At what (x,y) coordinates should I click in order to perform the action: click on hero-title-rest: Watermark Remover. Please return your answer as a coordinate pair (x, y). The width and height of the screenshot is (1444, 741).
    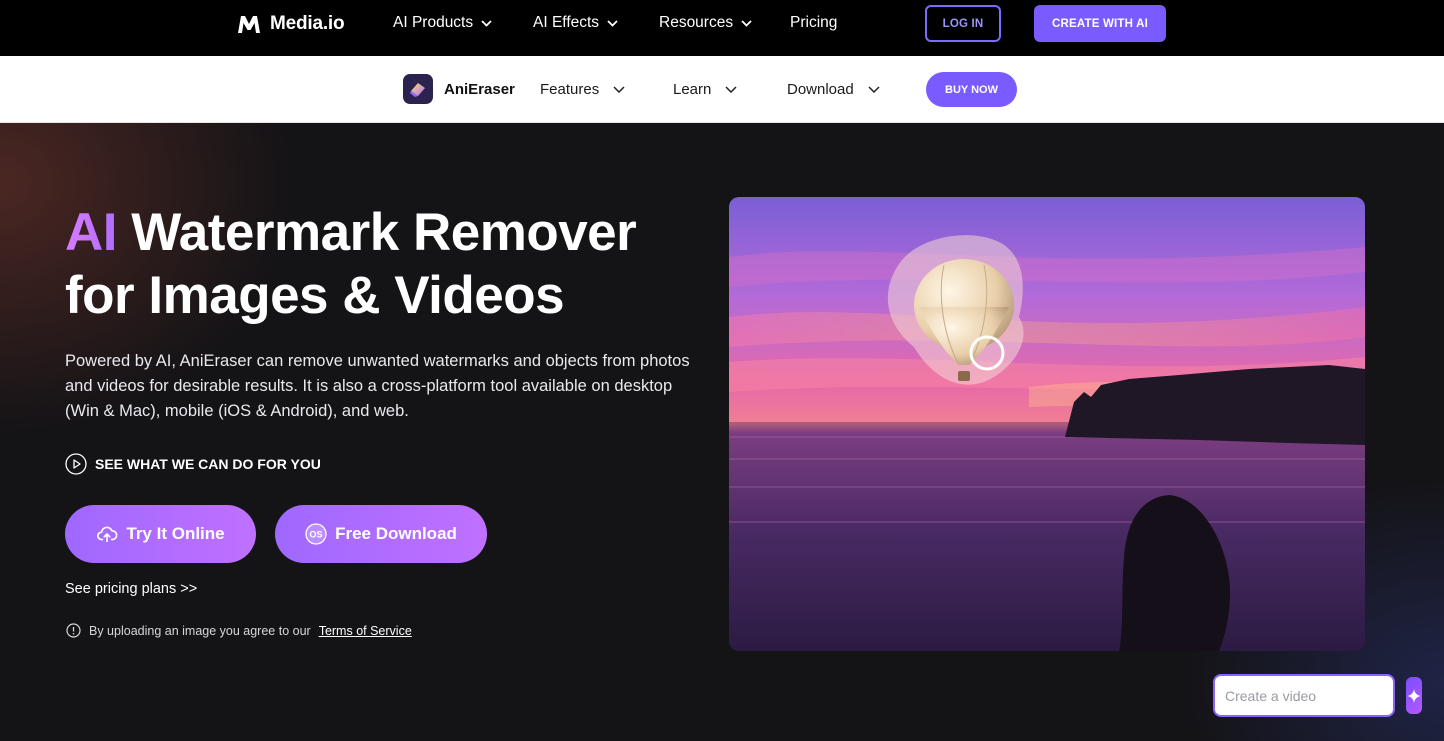
    Looking at the image, I should click on (384, 232).